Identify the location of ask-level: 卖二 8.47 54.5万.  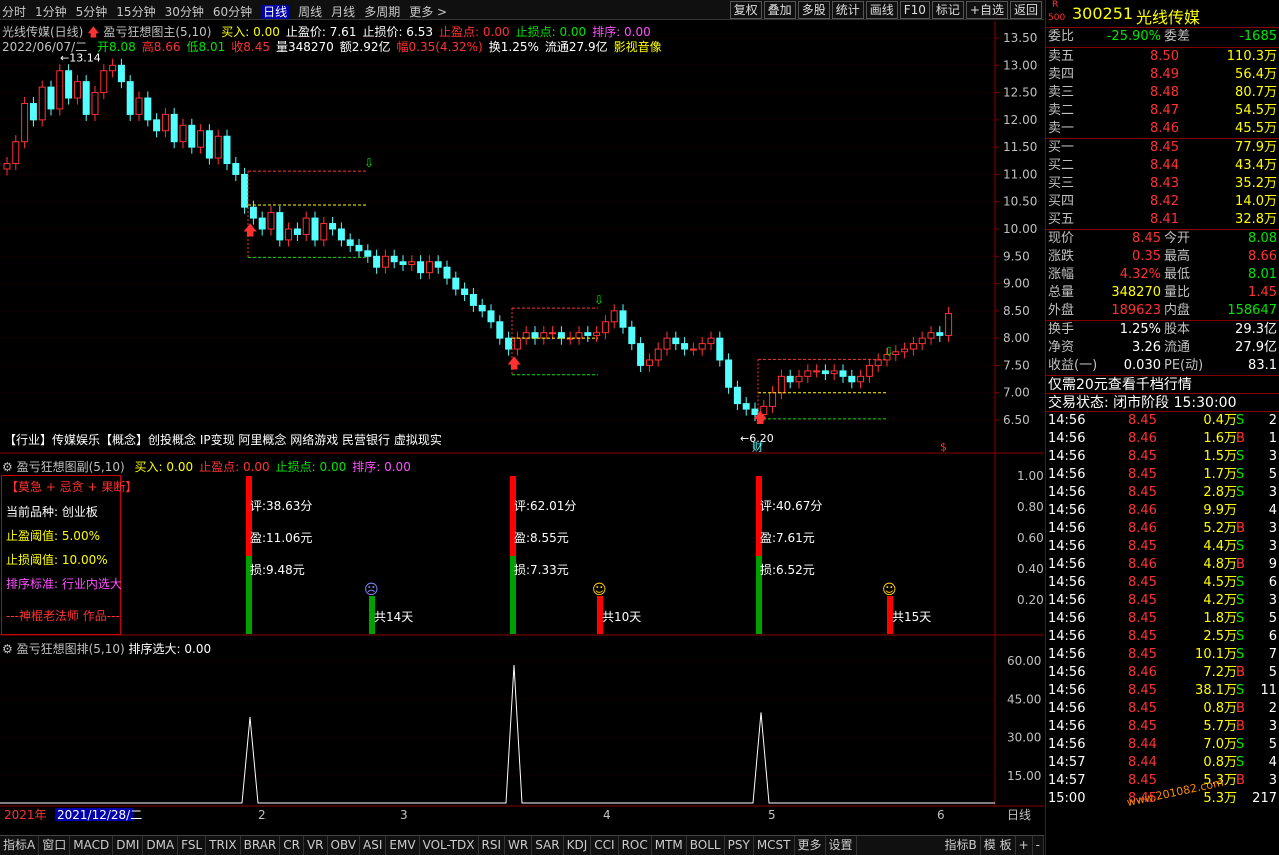
(1162, 111).